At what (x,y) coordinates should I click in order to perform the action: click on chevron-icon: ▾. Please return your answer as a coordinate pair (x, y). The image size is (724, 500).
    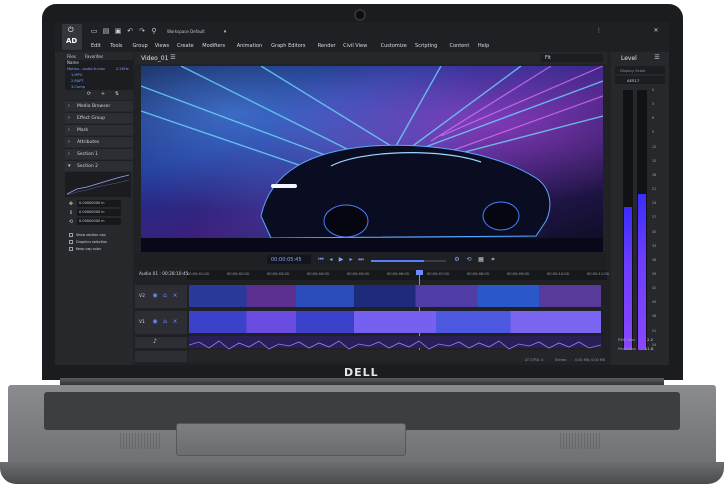
    Looking at the image, I should click on (69, 166).